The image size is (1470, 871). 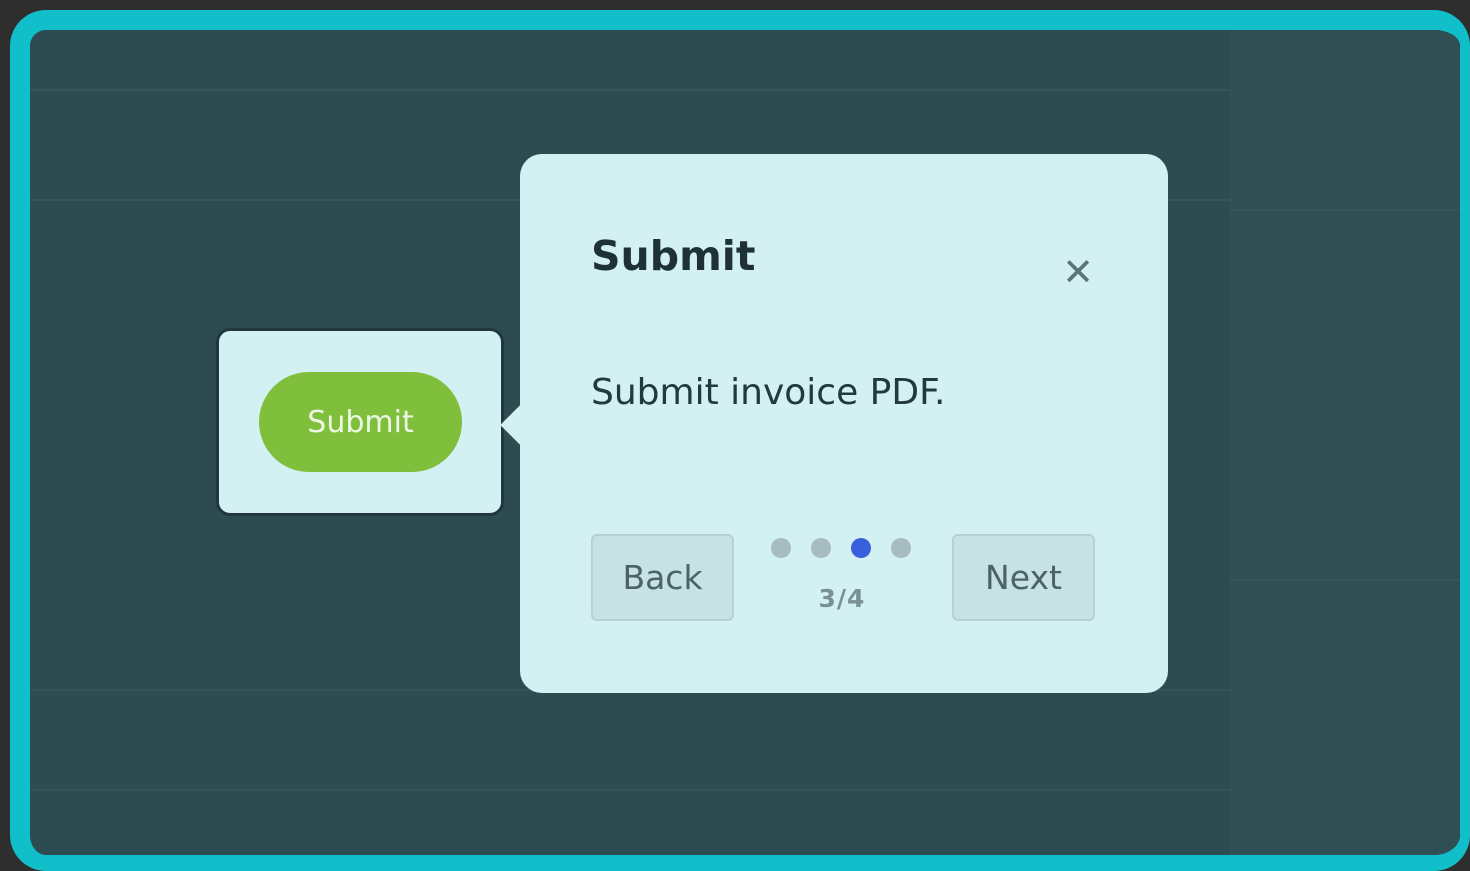 What do you see at coordinates (1078, 272) in the screenshot?
I see `close-icon: ✕` at bounding box center [1078, 272].